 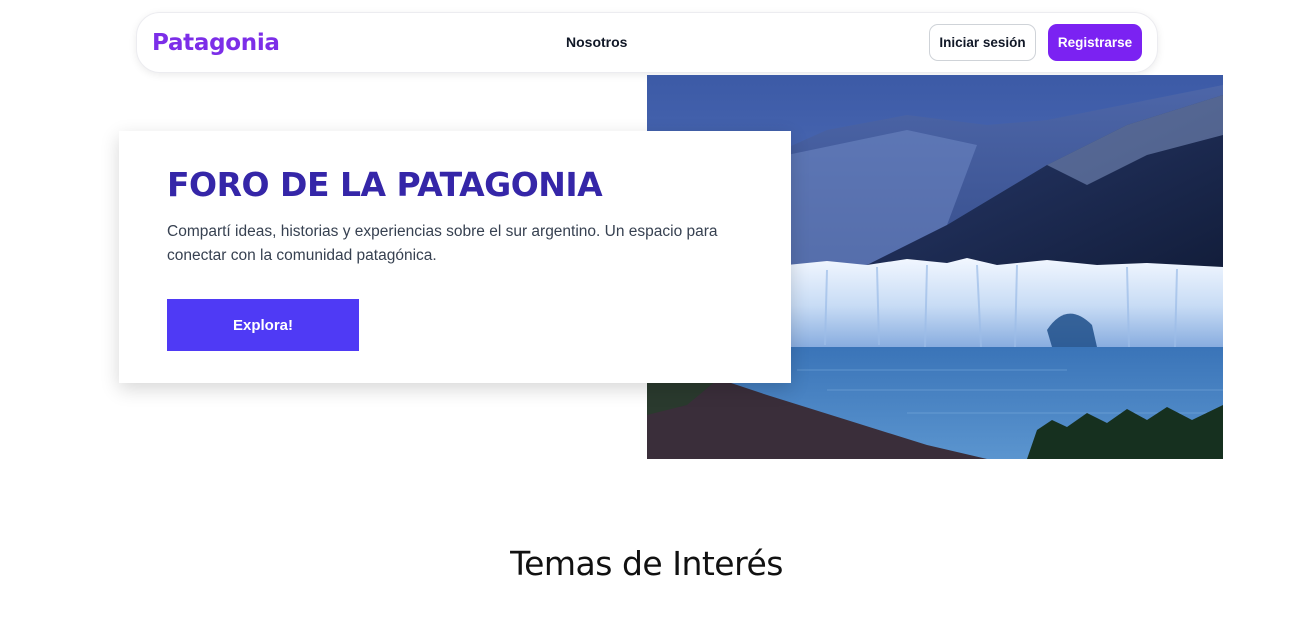 What do you see at coordinates (216, 43) in the screenshot?
I see `brand-logo: Patagonia` at bounding box center [216, 43].